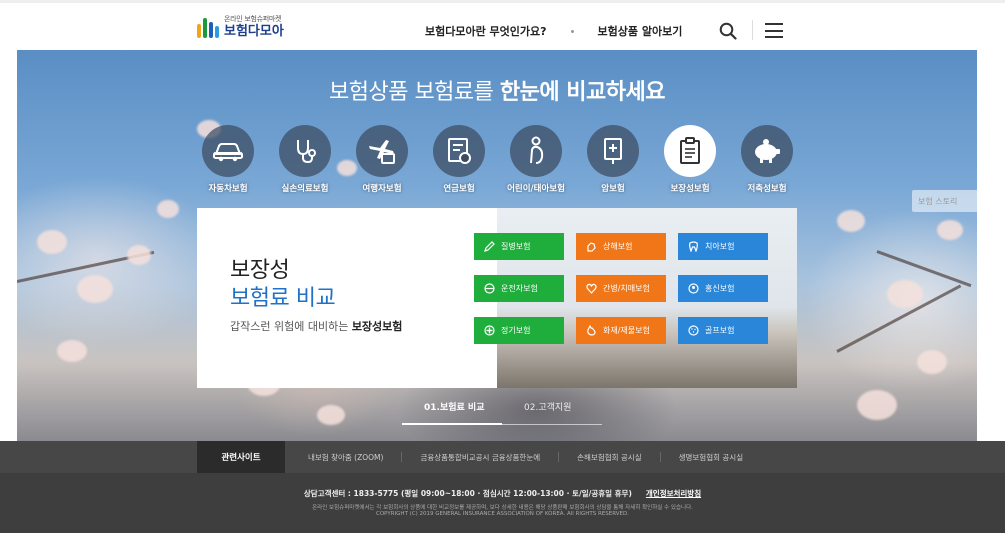 This screenshot has width=1005, height=542. Describe the element at coordinates (591, 247) in the screenshot. I see `hand-icon` at that location.